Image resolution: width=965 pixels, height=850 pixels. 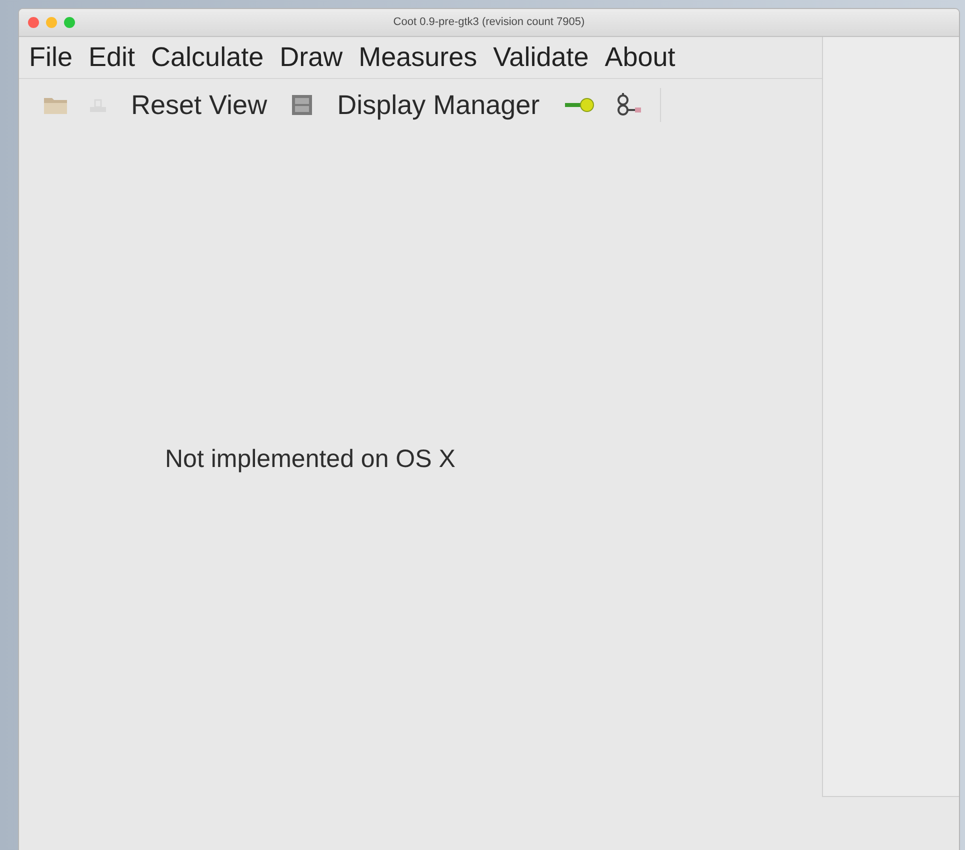 What do you see at coordinates (541, 57) in the screenshot?
I see `menu-item: Validate` at bounding box center [541, 57].